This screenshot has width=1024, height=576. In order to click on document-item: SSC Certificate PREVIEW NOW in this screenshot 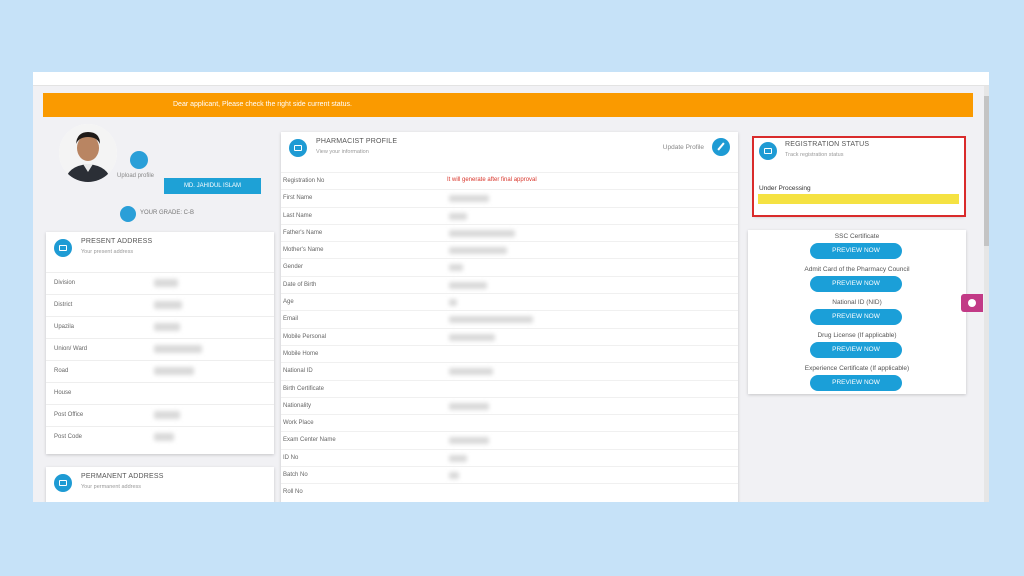, I will do `click(857, 246)`.